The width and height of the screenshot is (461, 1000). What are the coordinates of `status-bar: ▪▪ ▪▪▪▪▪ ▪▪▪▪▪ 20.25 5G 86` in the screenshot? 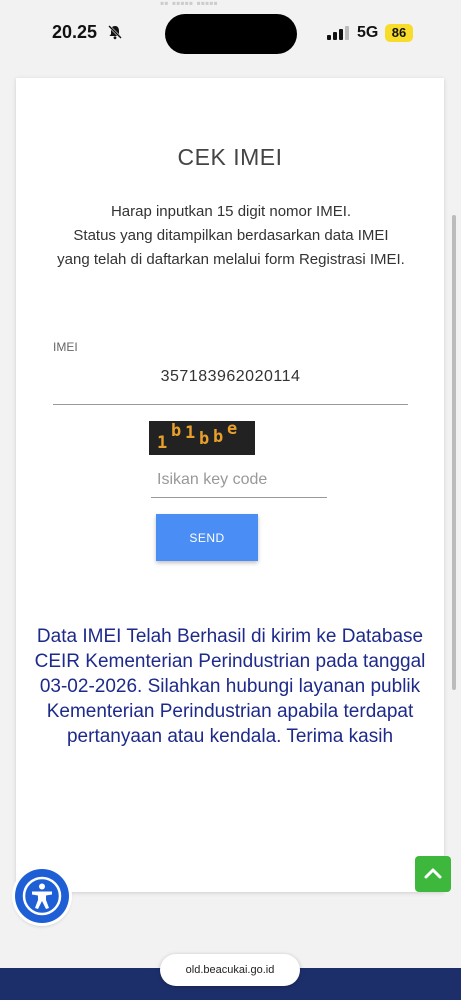 It's located at (230, 35).